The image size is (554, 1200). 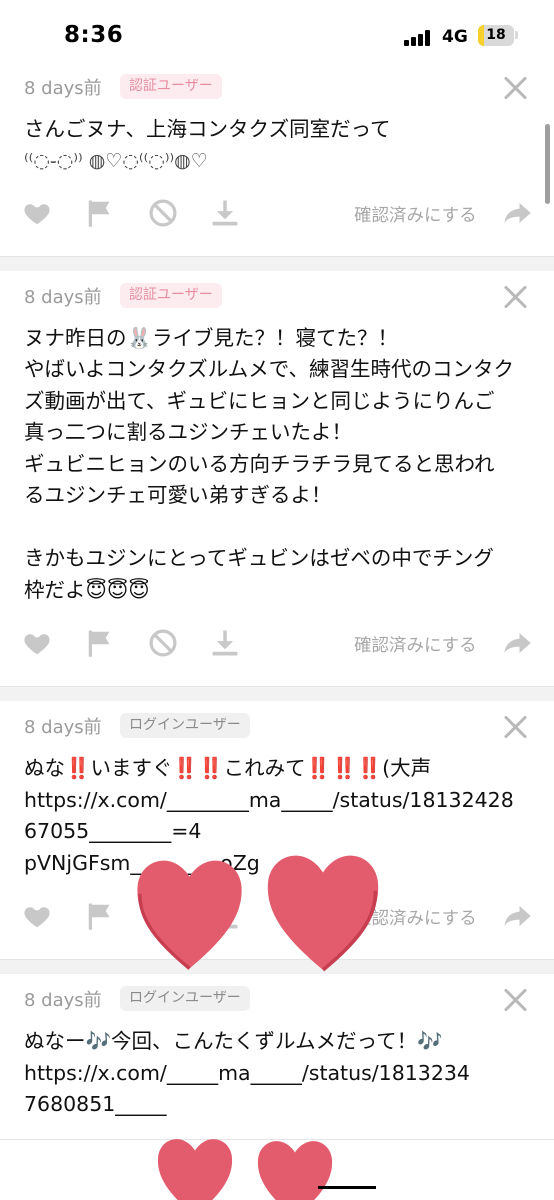 I want to click on battery-level: 18, so click(x=496, y=35).